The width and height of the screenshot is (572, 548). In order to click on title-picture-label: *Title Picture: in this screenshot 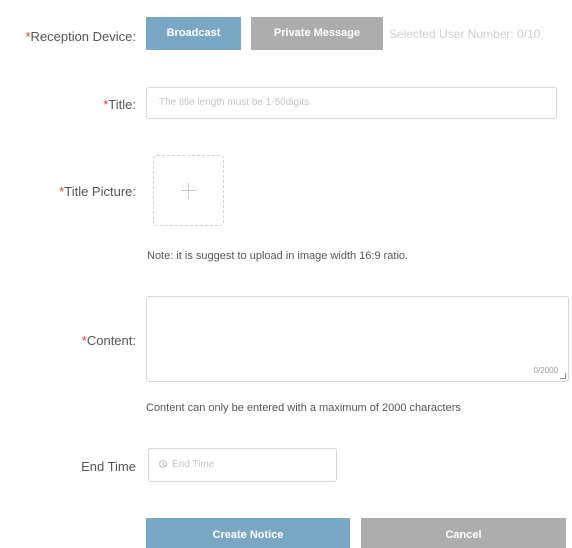, I will do `click(97, 191)`.